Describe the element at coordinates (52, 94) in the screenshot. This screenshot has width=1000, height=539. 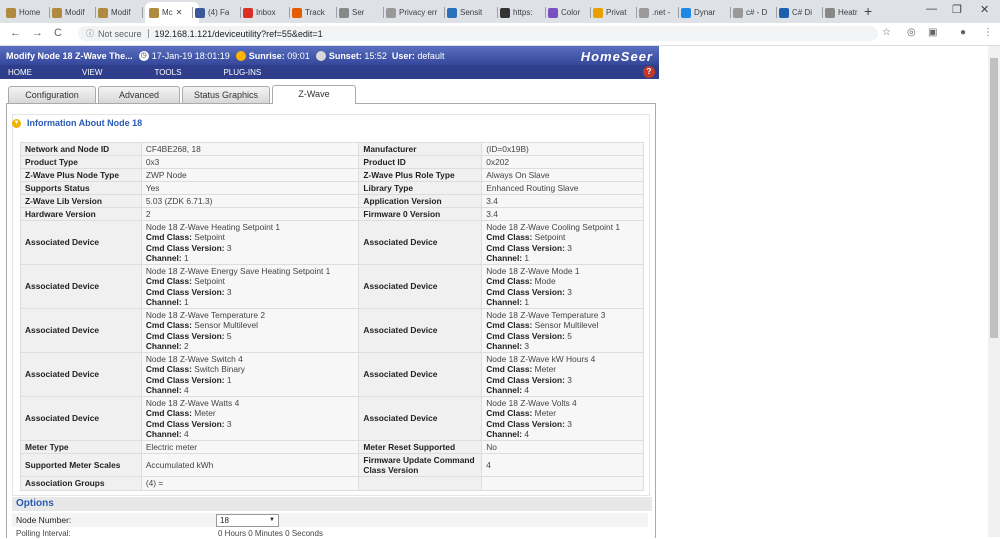
I see `tab-configuration: Configuration` at that location.